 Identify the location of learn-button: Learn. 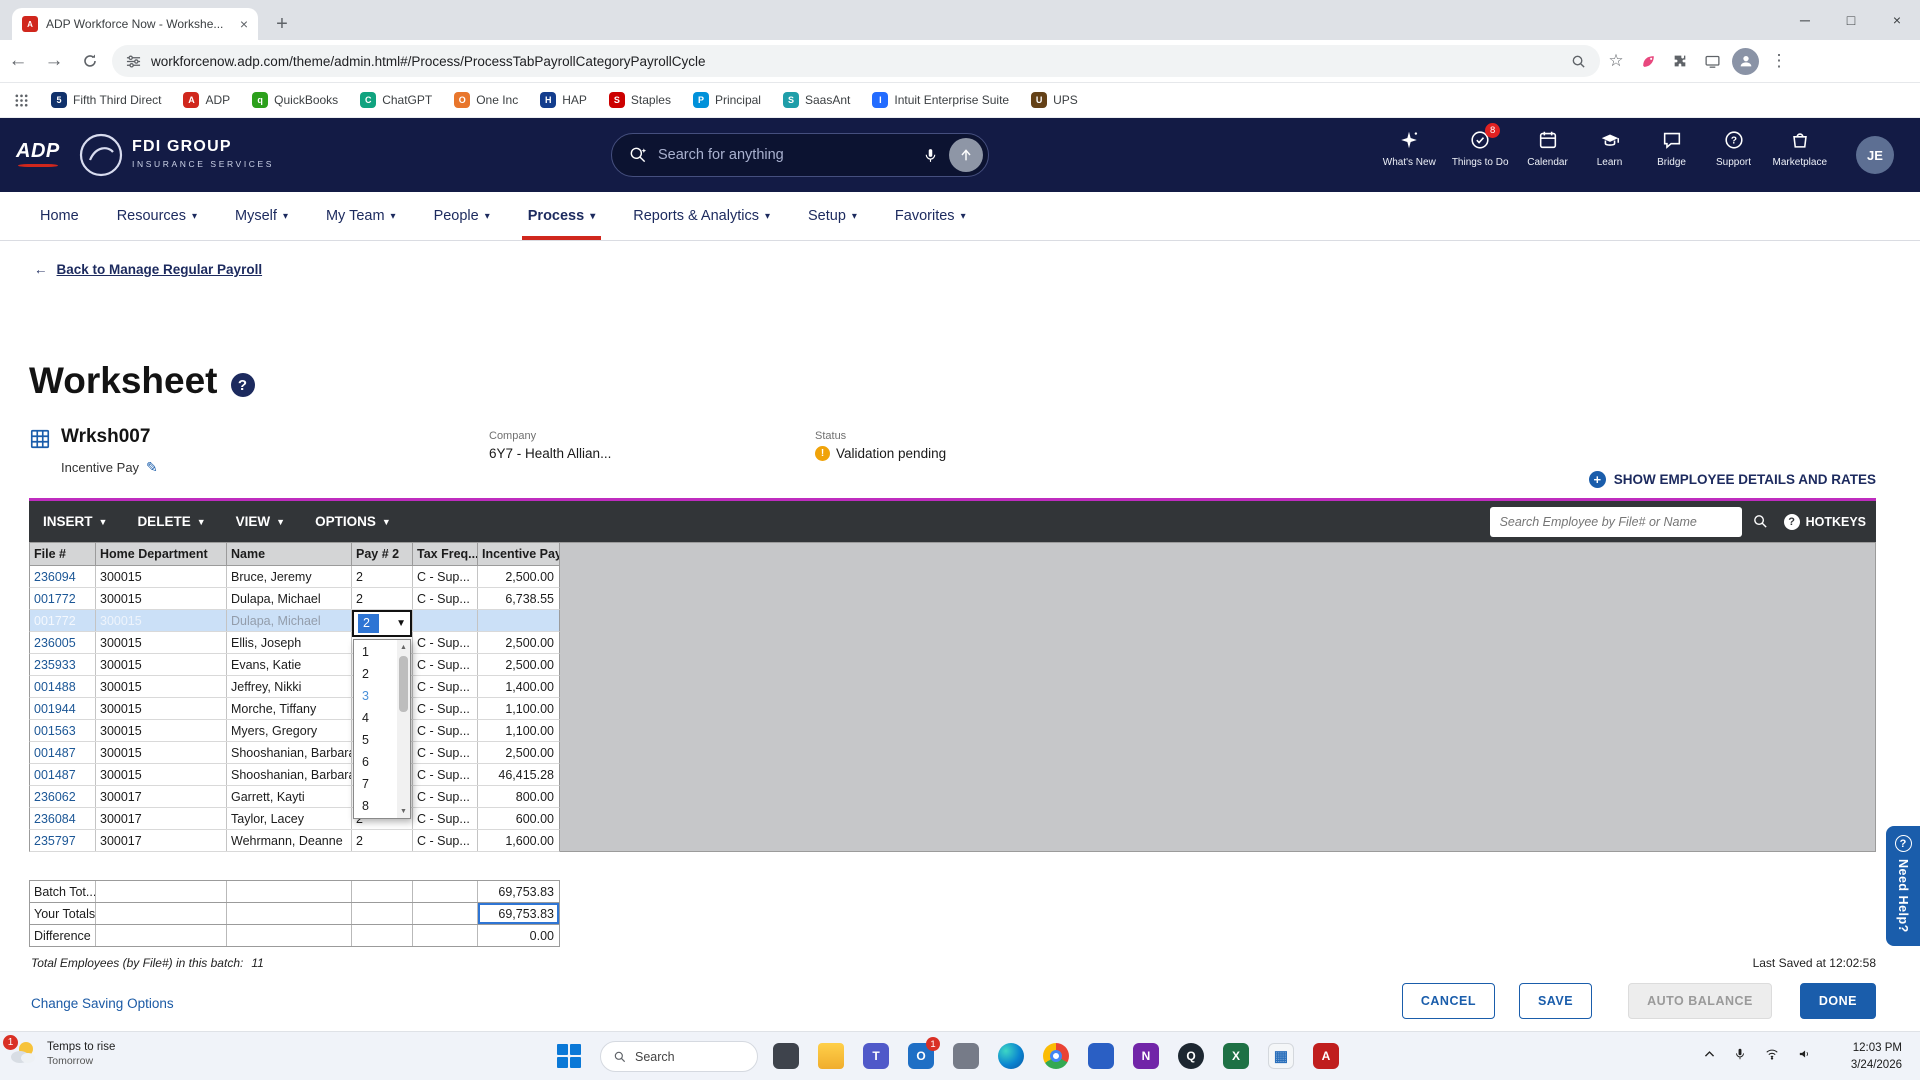
(1610, 148).